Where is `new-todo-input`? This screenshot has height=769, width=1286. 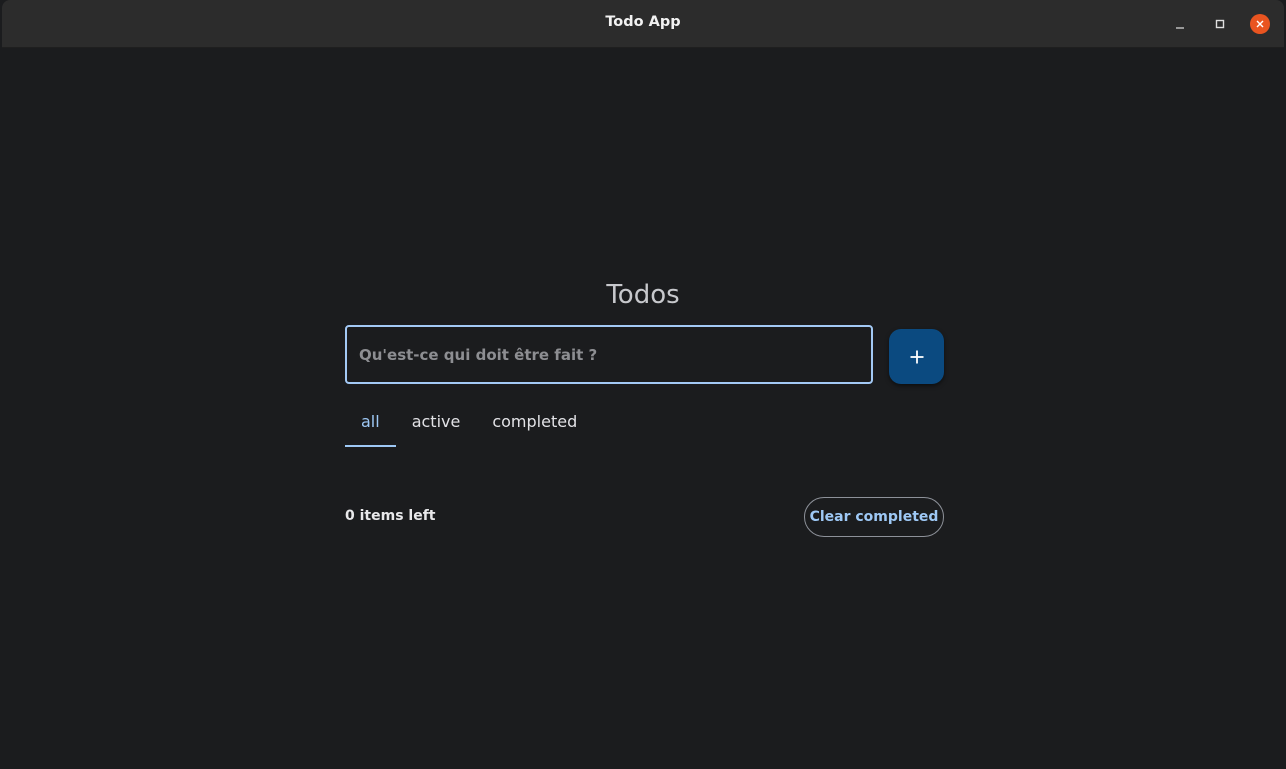
new-todo-input is located at coordinates (609, 354).